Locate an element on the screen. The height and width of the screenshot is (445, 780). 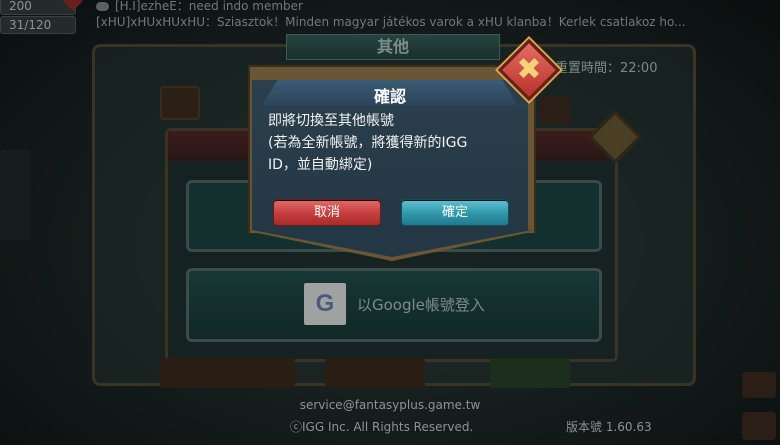
resource-value-1: 200 is located at coordinates (20, 6).